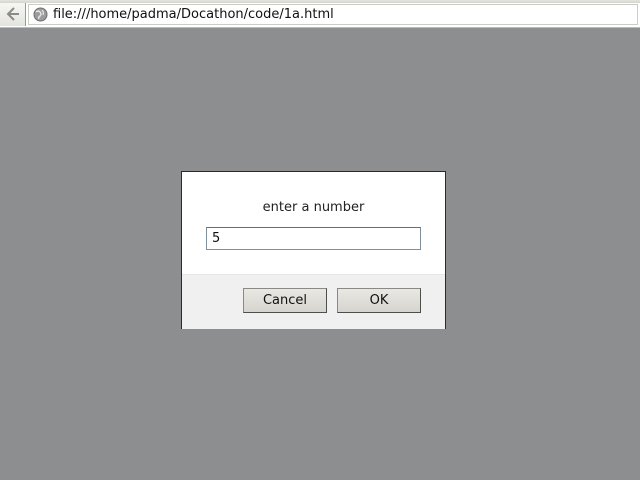 The width and height of the screenshot is (640, 480). Describe the element at coordinates (193, 14) in the screenshot. I see `url-text: file:///home/padma/Docathon/code/1a.html` at that location.